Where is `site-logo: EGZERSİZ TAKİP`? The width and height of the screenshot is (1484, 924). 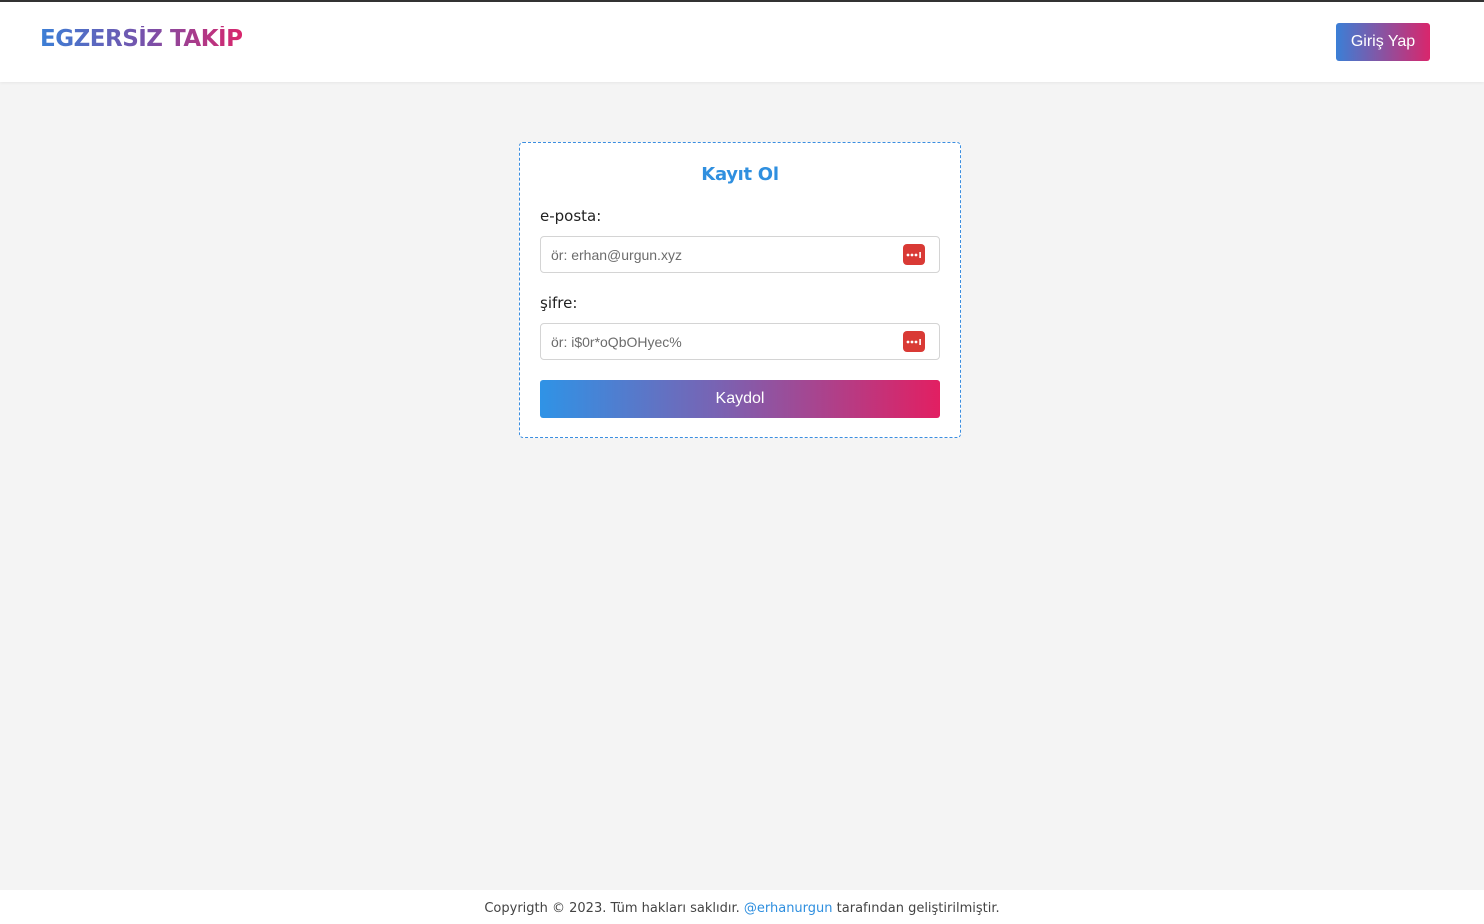
site-logo: EGZERSİZ TAKİP is located at coordinates (141, 39).